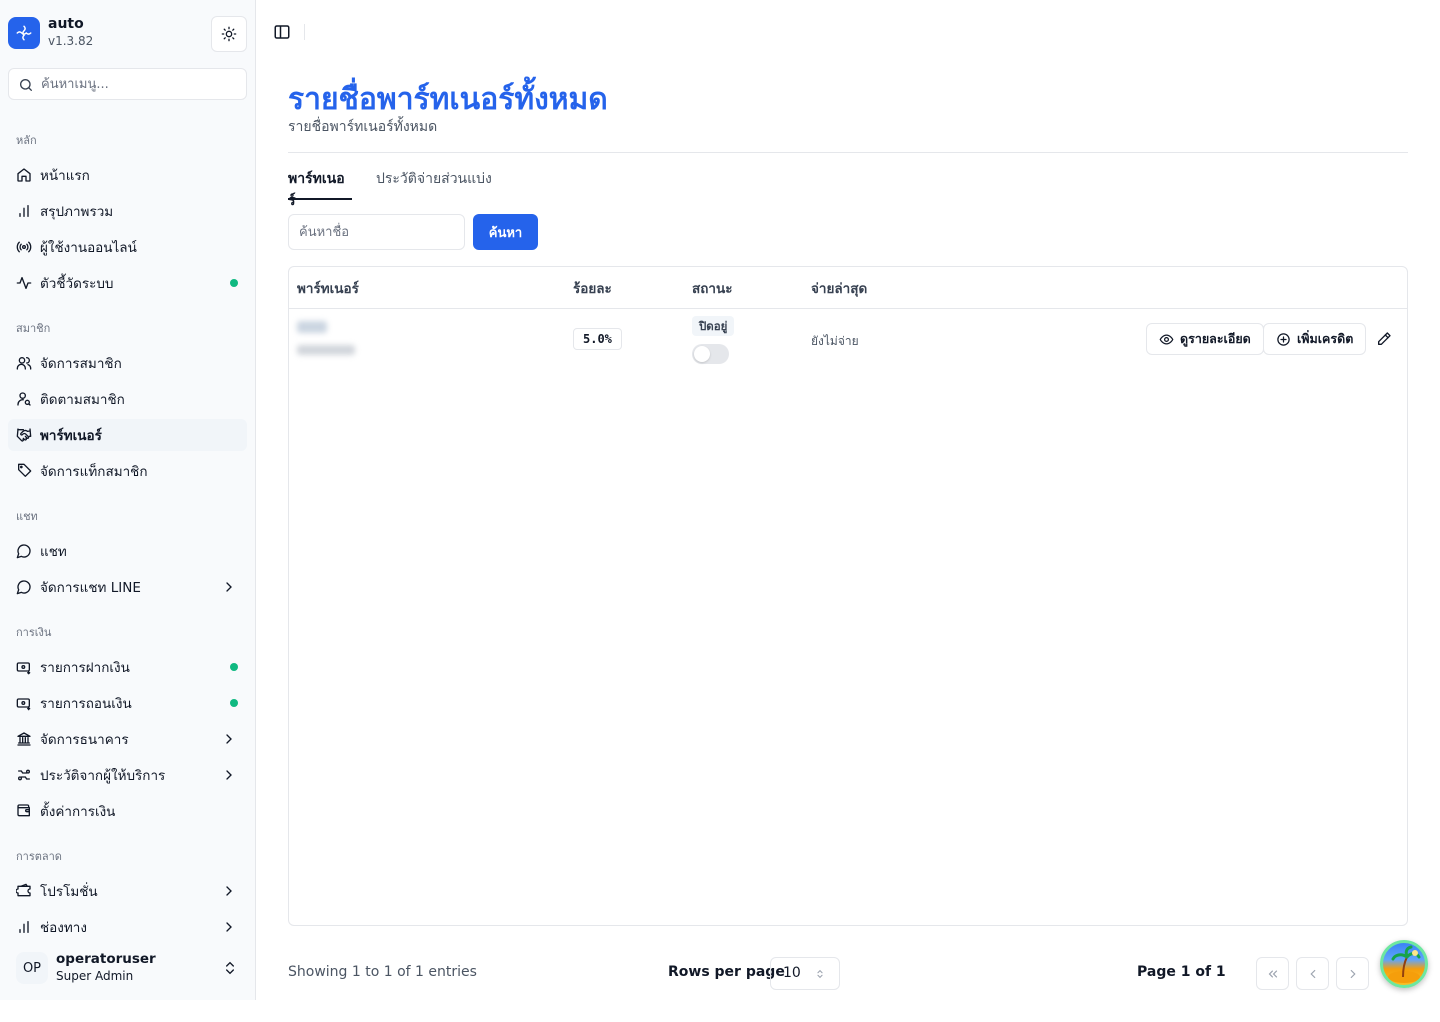 This screenshot has height=1022, width=1440. What do you see at coordinates (24, 811) in the screenshot?
I see `wallet-icon` at bounding box center [24, 811].